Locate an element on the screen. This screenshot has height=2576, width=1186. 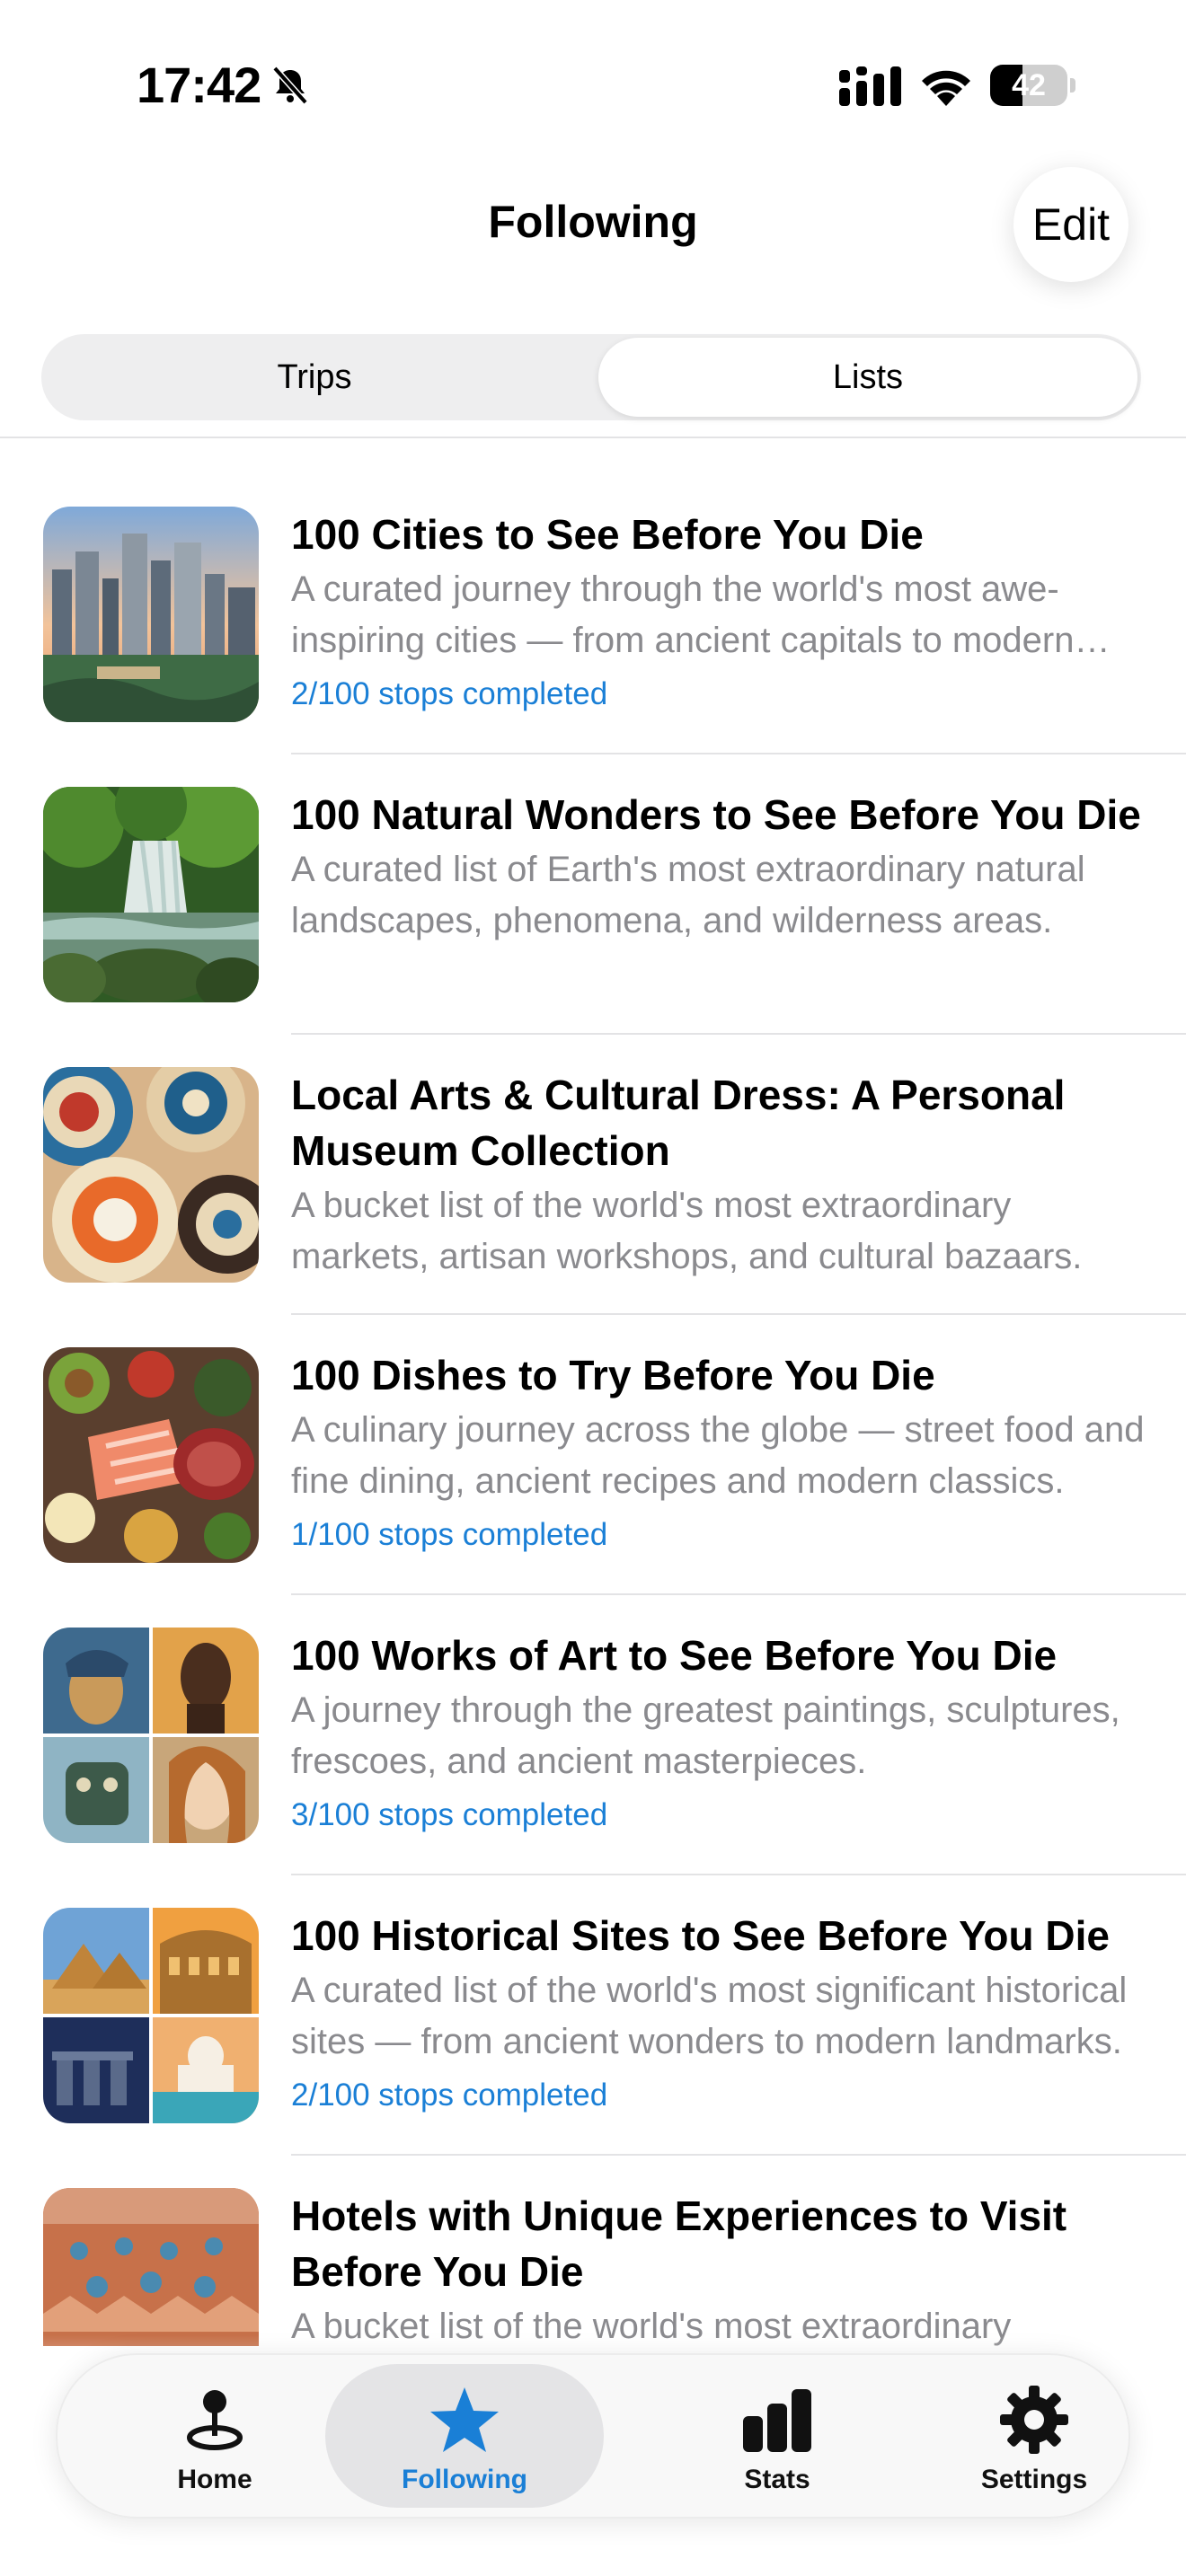
tab-home-label: Home is located at coordinates (214, 2479).